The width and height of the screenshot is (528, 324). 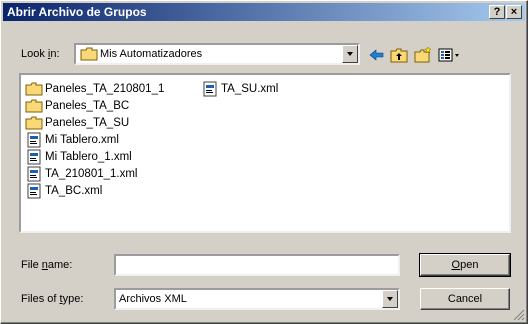 I want to click on close-button: ×, so click(x=514, y=12).